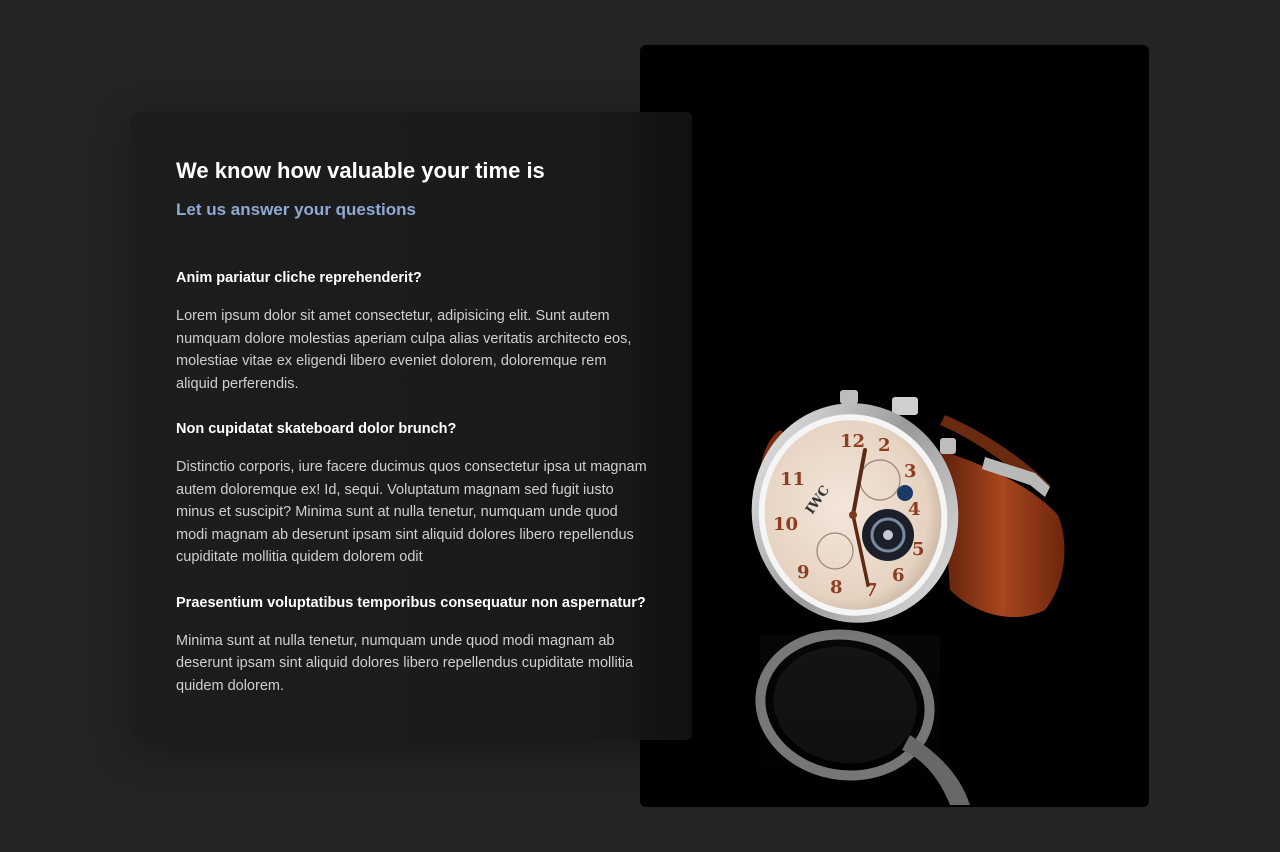 This screenshot has height=852, width=1280. I want to click on faq-question: Non cupidatat skateboard dolor brunch?, so click(316, 429).